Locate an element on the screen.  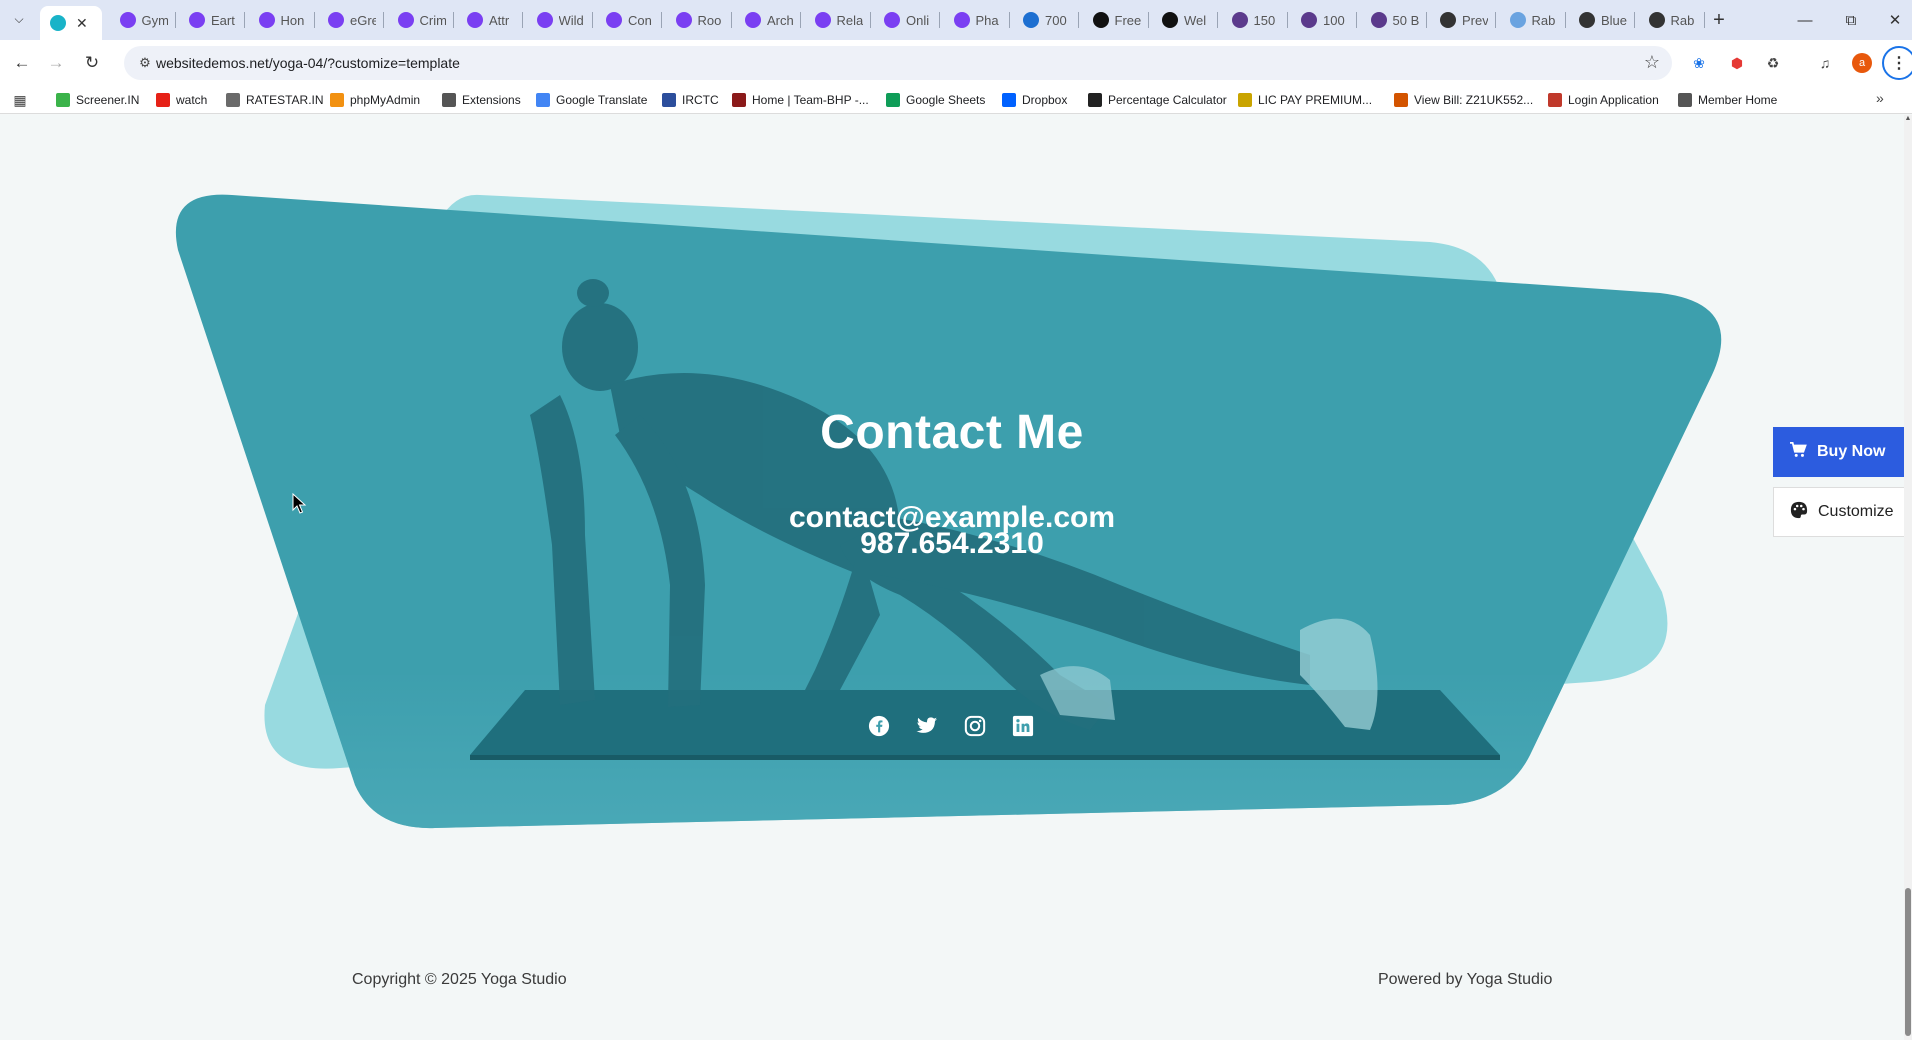
tab-title: Roo is located at coordinates (709, 20).